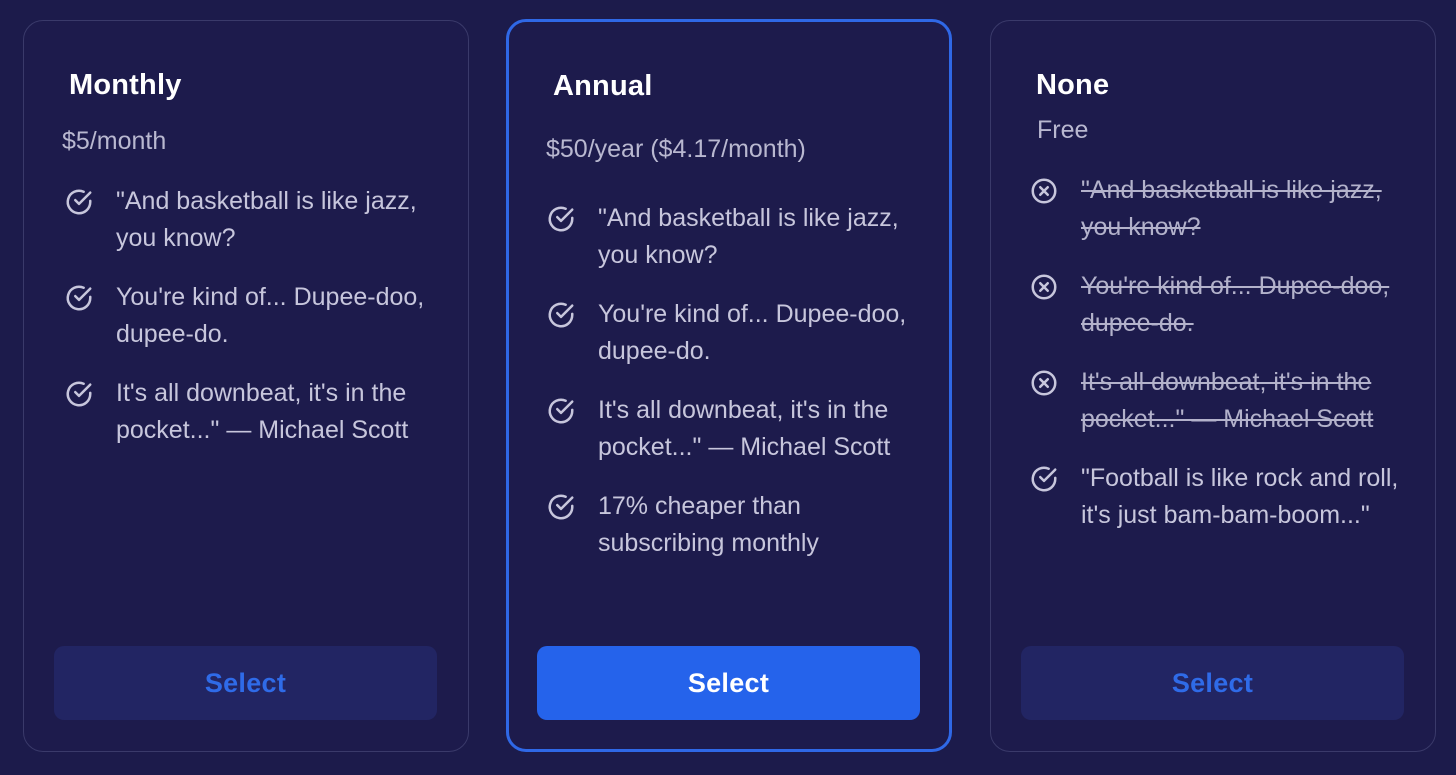  Describe the element at coordinates (676, 149) in the screenshot. I see `plan-price: $50/year ($4.17/month)` at that location.